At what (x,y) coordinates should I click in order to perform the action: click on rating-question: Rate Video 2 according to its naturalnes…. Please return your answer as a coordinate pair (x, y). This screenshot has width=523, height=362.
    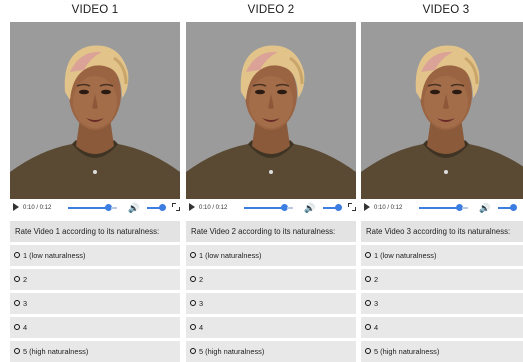
    Looking at the image, I should click on (271, 231).